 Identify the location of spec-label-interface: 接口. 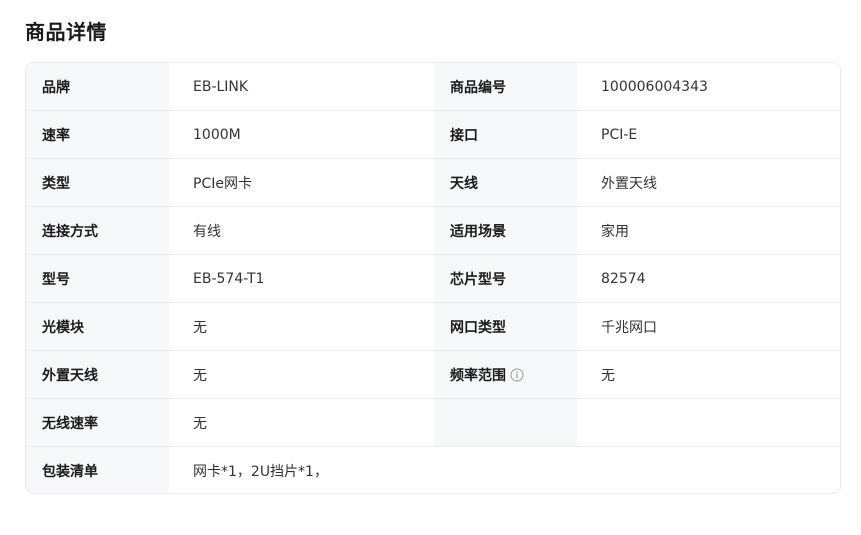
(505, 134).